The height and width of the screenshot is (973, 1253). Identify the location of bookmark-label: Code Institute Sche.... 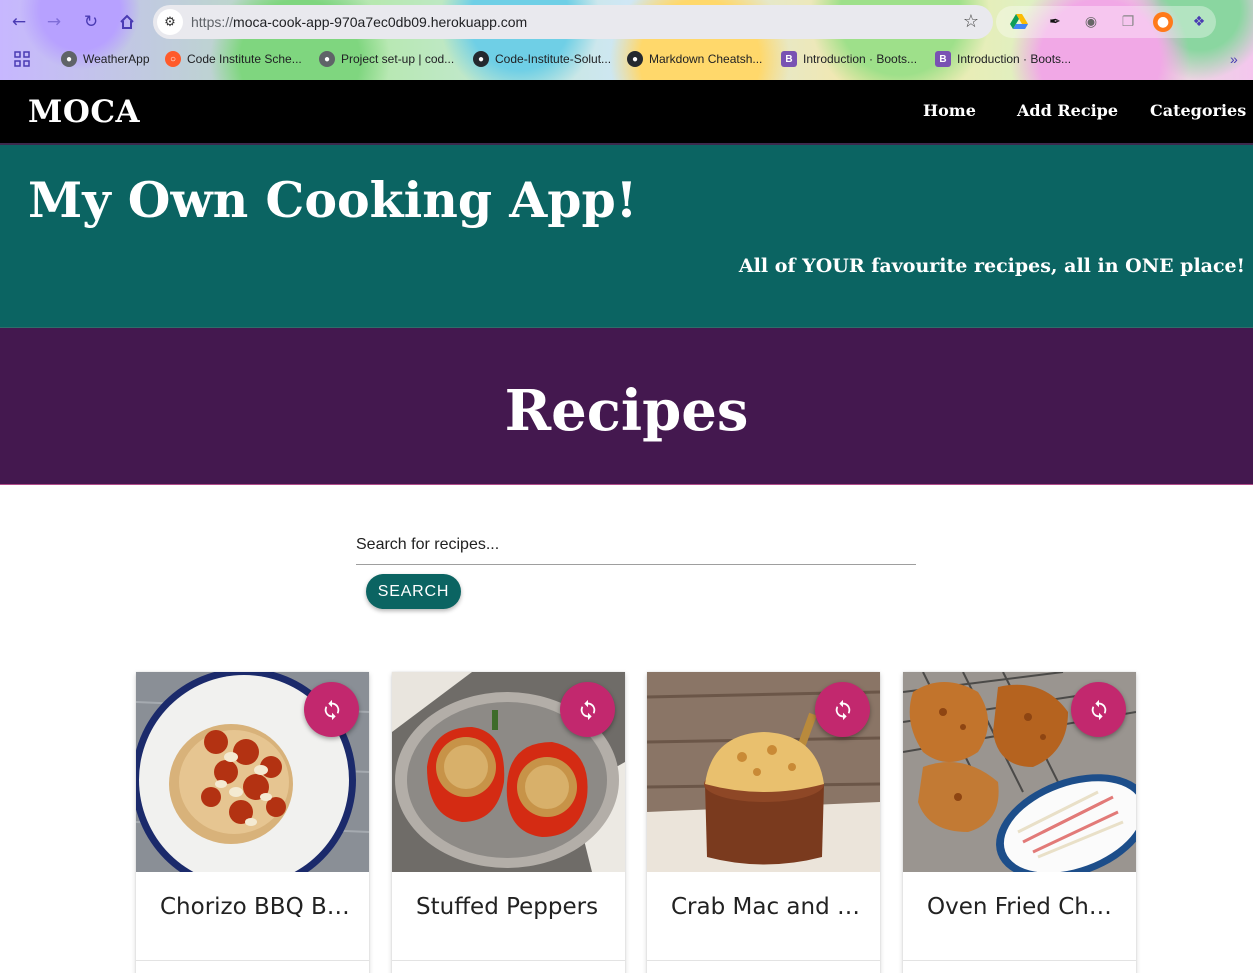
(244, 59).